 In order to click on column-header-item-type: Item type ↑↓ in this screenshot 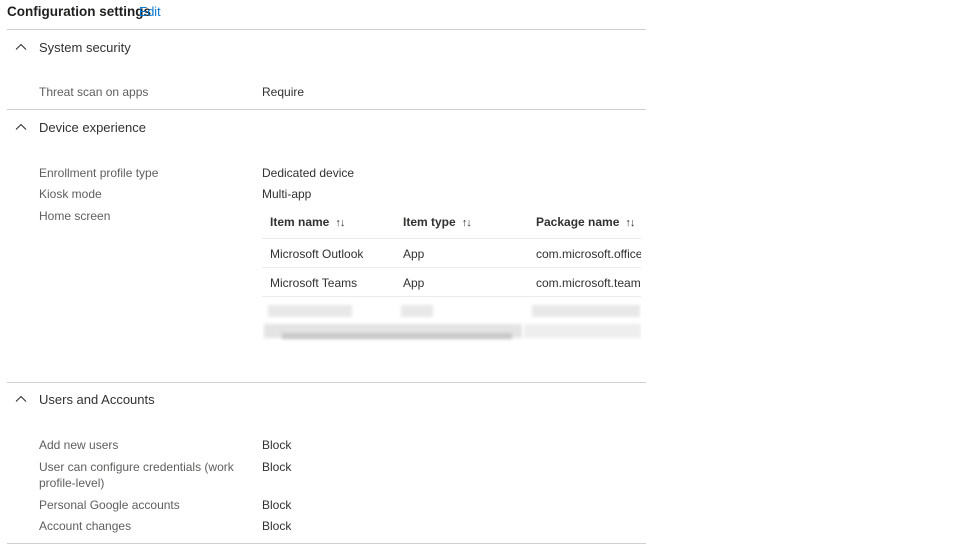, I will do `click(437, 222)`.